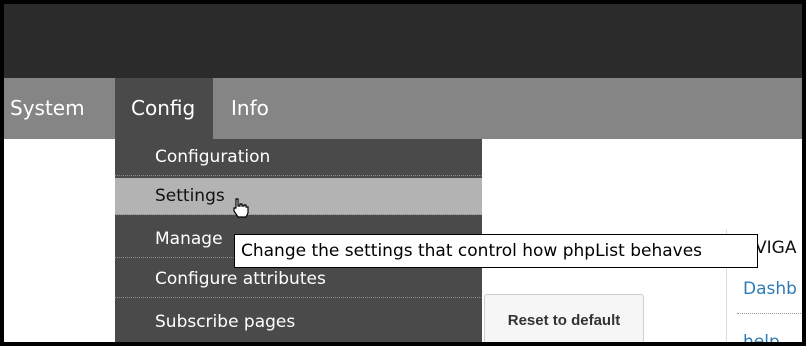  I want to click on side-link-dashboard: Dashb, so click(770, 289).